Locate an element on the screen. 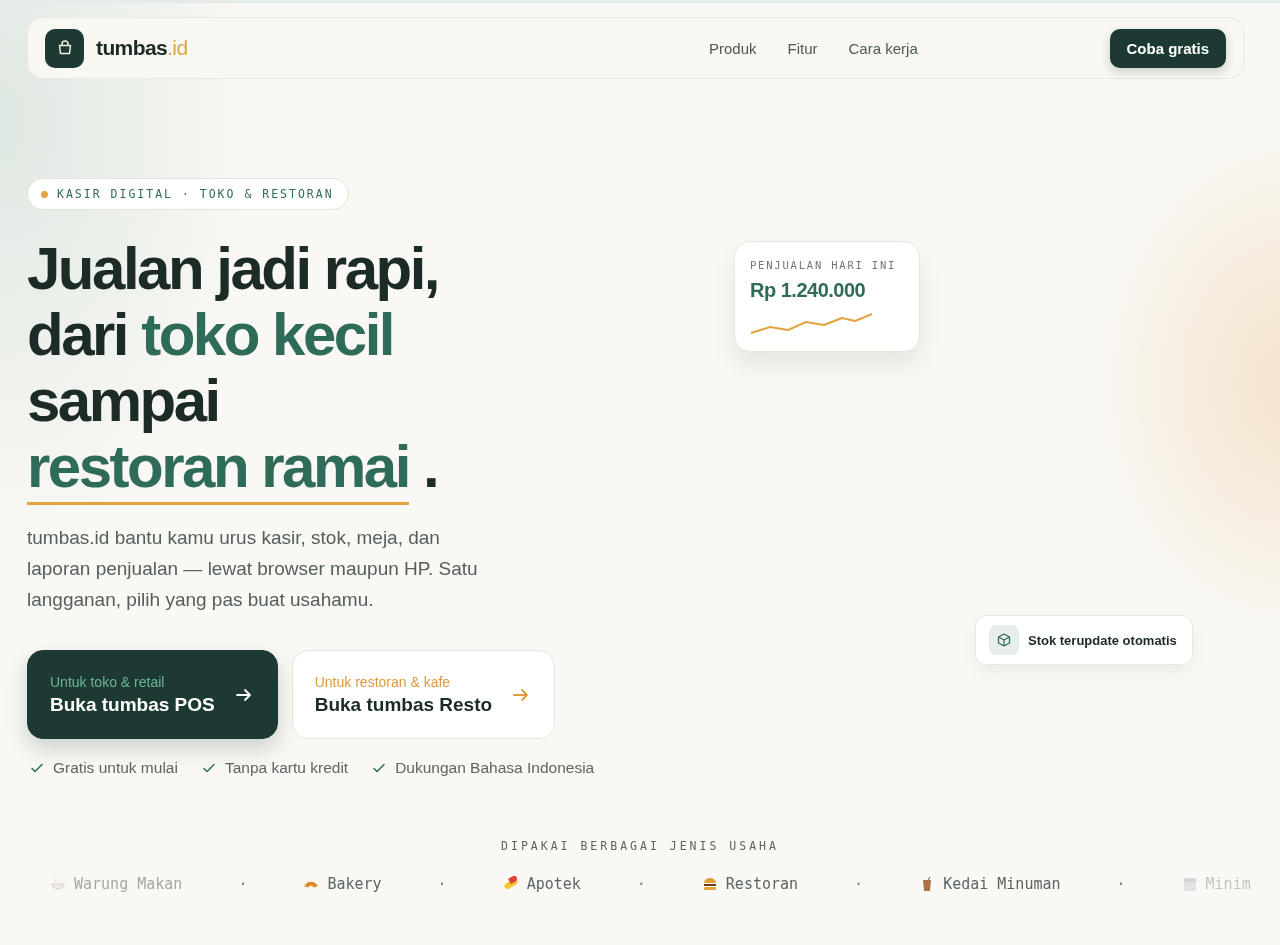  shop-icon is located at coordinates (1189, 884).